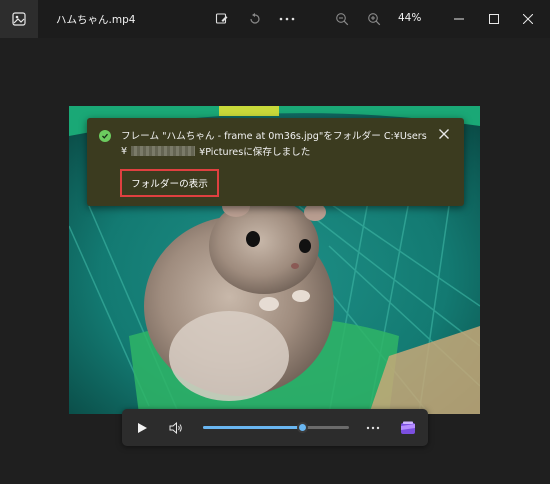  I want to click on notification-close-button, so click(444, 134).